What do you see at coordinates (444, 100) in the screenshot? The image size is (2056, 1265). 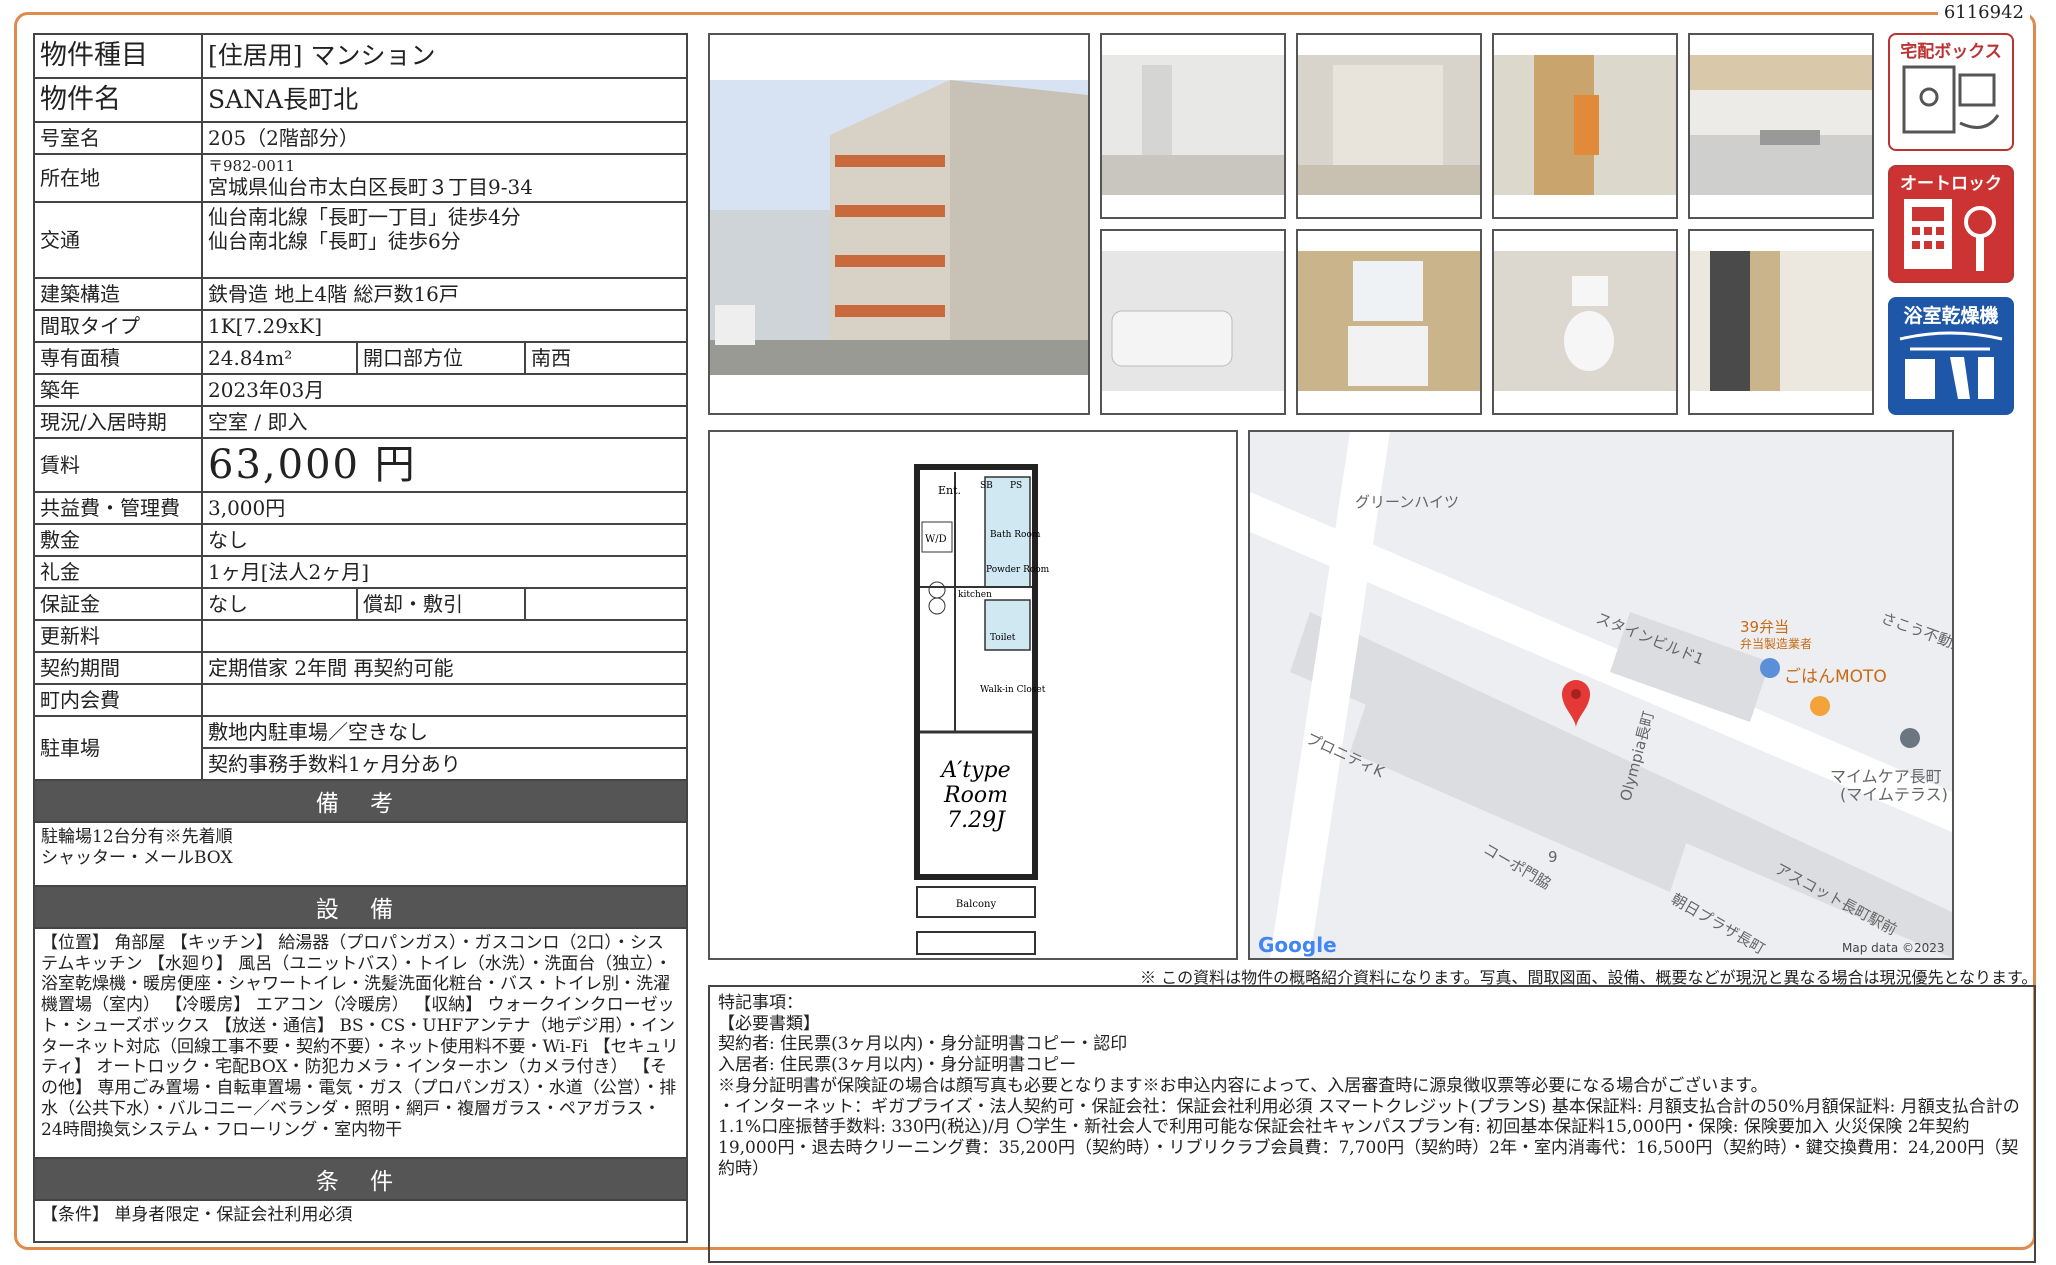 I see `name-value: SANA長町北` at bounding box center [444, 100].